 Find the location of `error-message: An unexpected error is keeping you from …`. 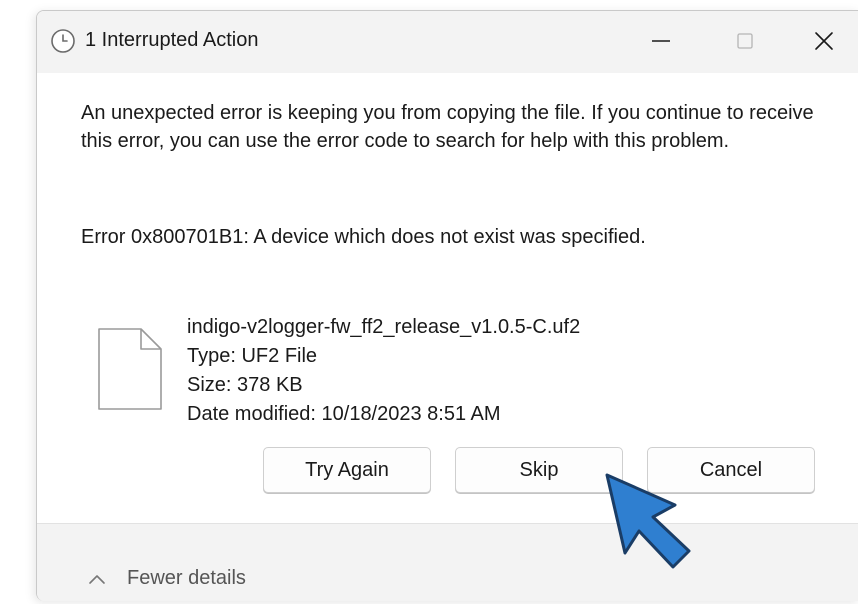

error-message: An unexpected error is keeping you from … is located at coordinates (447, 127).